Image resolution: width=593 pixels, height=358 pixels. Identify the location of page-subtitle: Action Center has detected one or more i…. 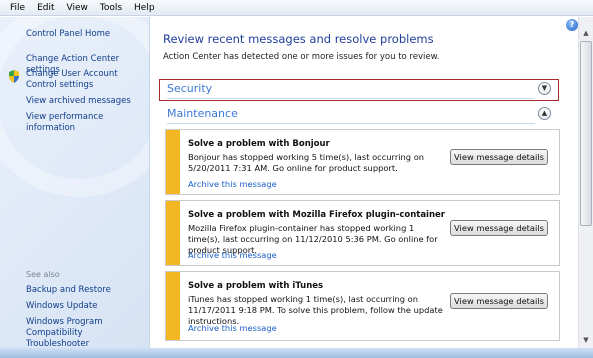
(301, 57).